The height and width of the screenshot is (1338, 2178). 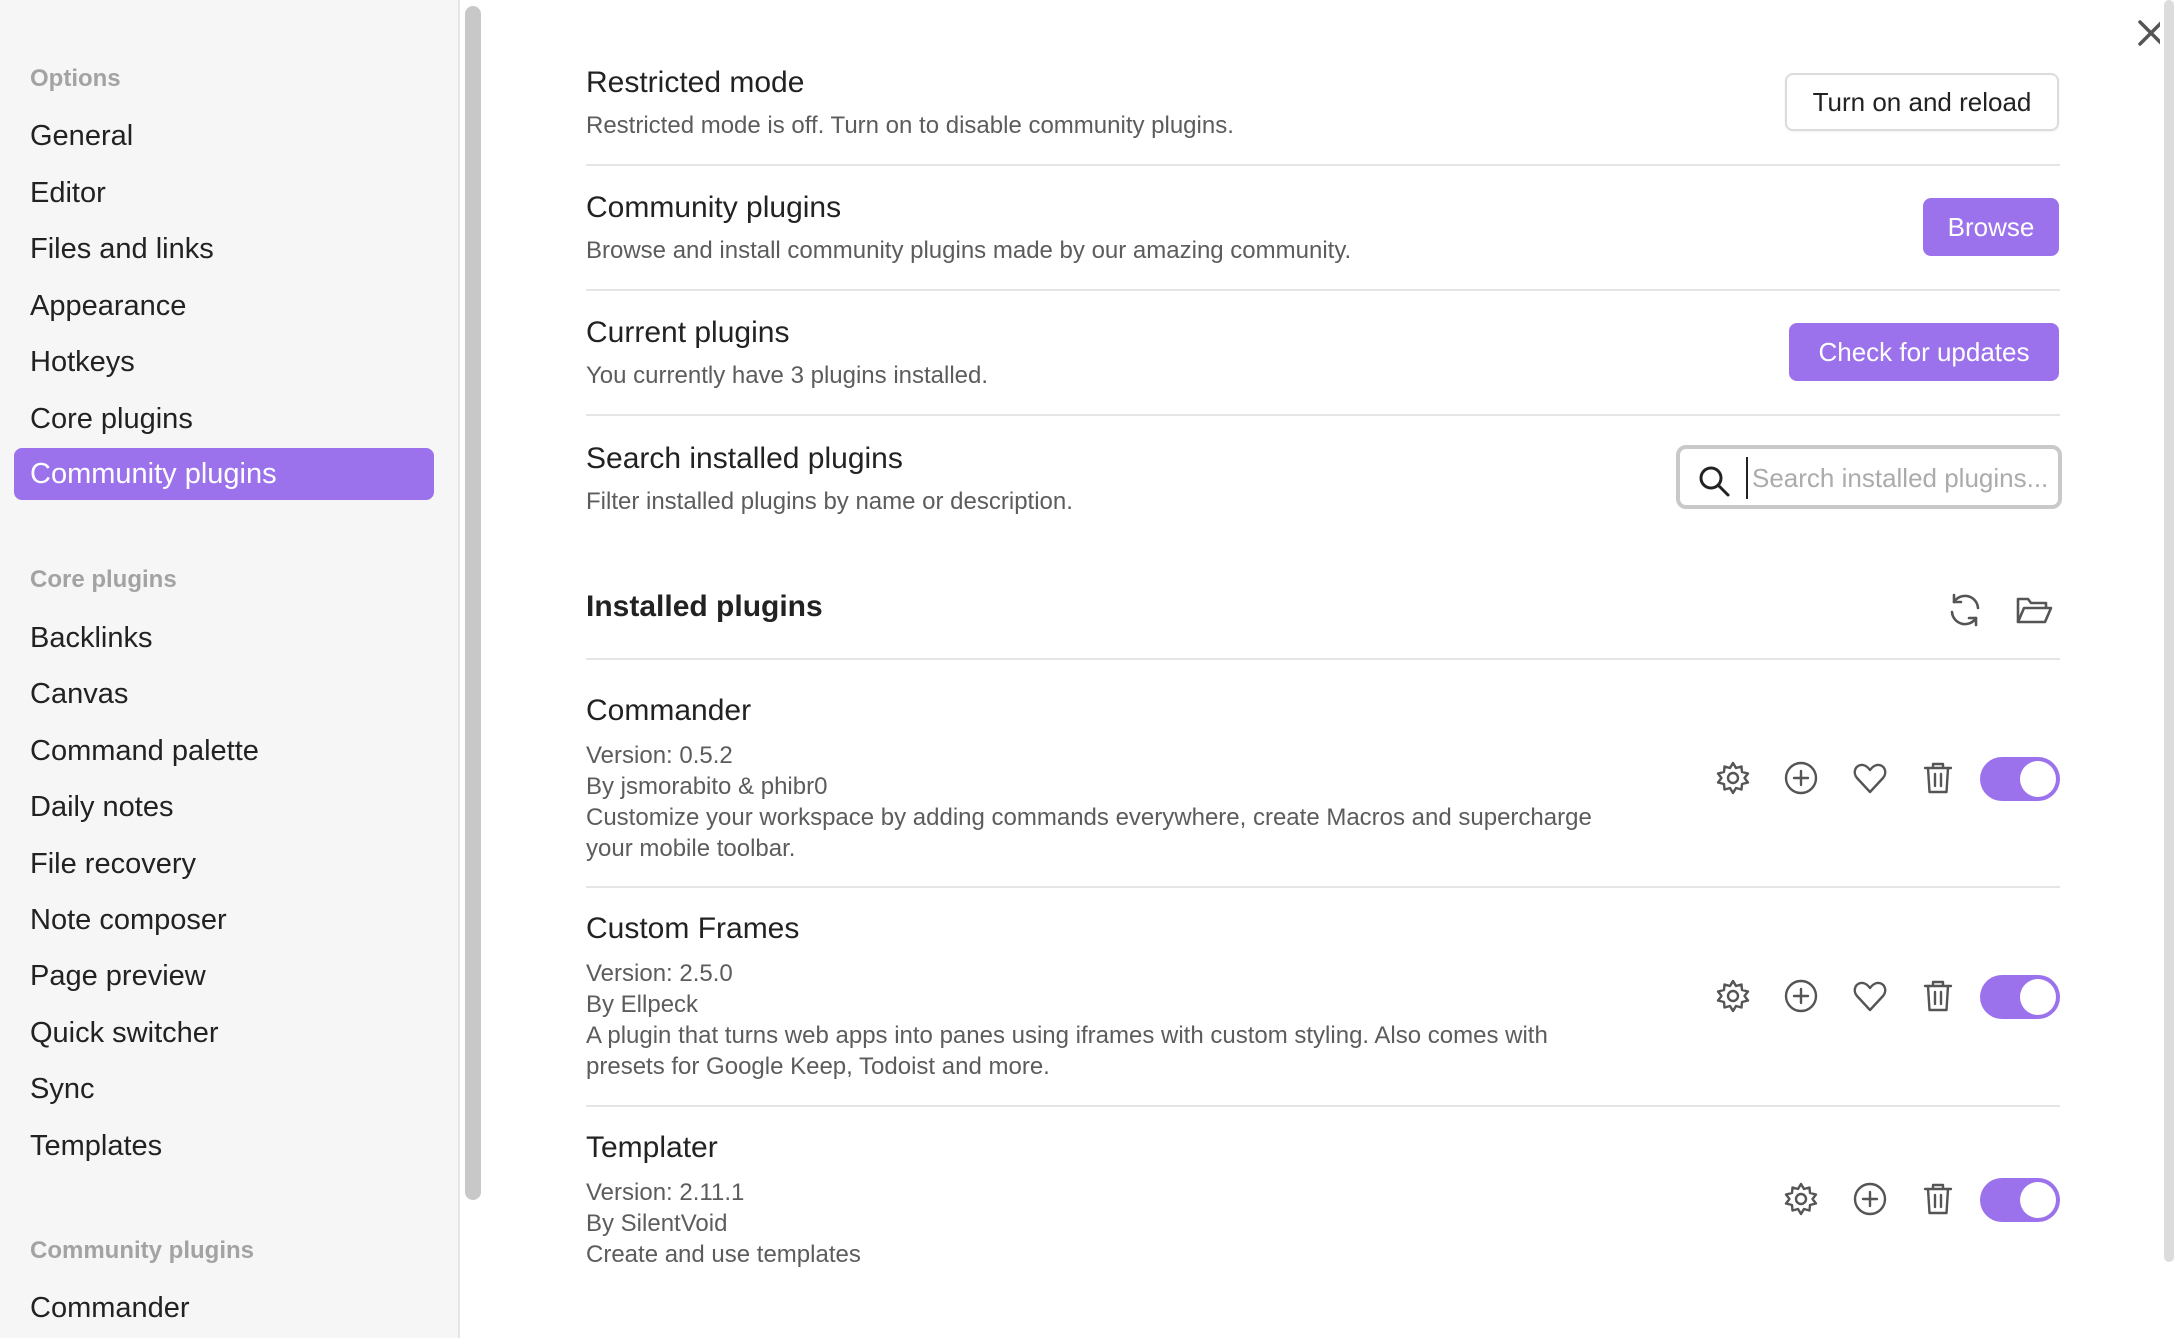 What do you see at coordinates (704, 606) in the screenshot?
I see `installed-plugins-title: Installed plugins` at bounding box center [704, 606].